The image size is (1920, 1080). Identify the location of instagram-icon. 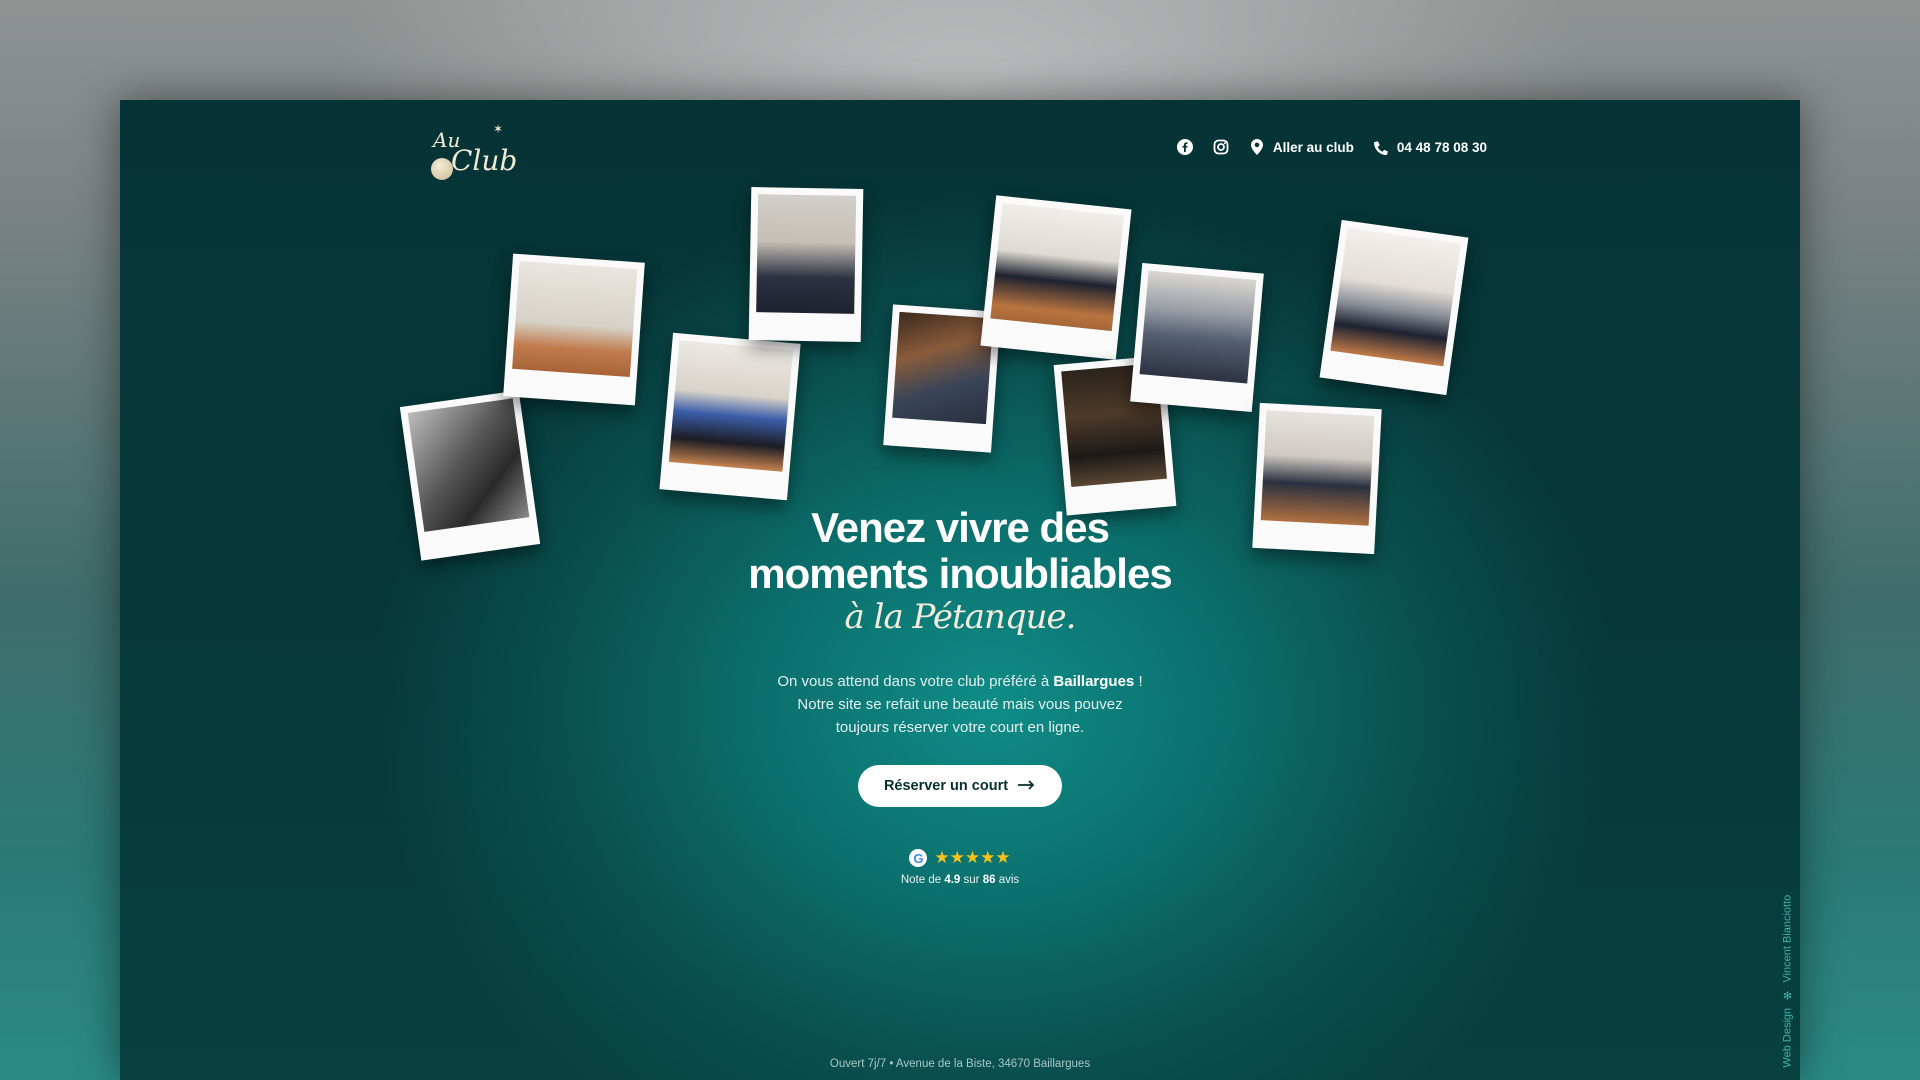
(1221, 147).